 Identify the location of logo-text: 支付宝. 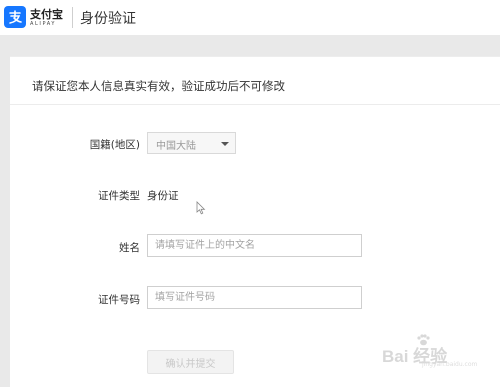
(46, 14).